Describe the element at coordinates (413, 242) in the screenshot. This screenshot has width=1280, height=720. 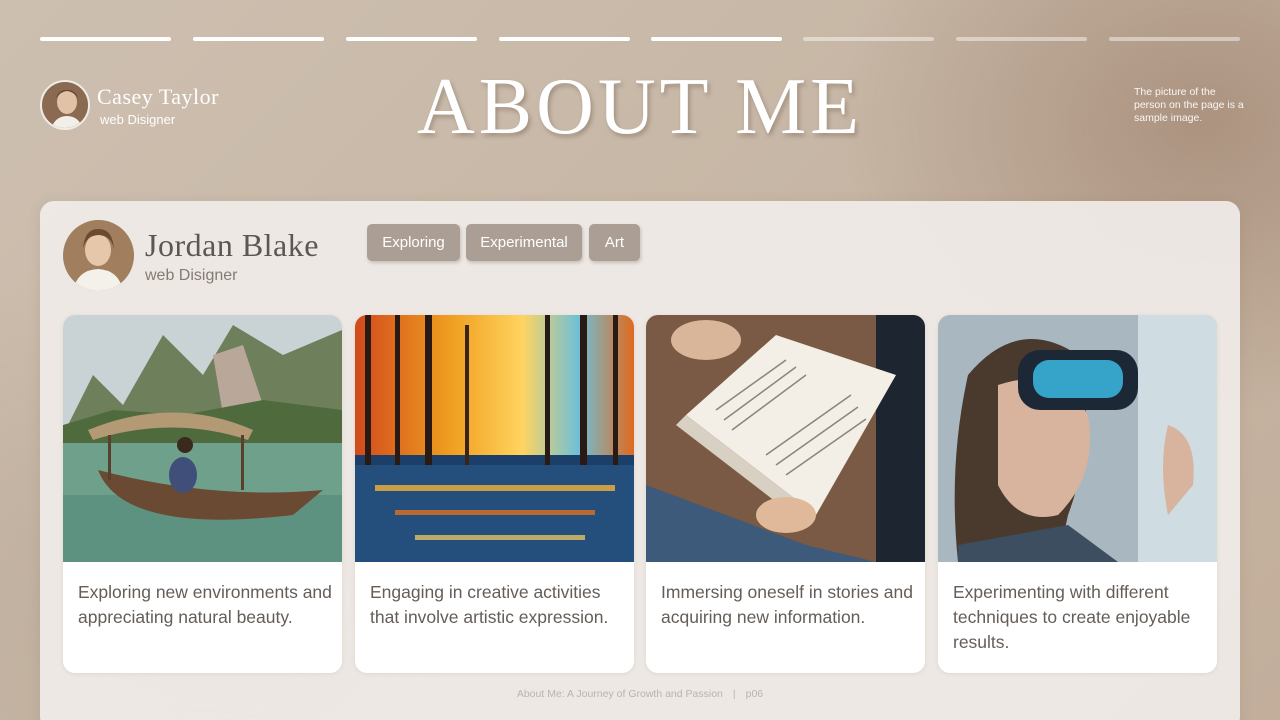
I see `tag-exploring: Exploring` at that location.